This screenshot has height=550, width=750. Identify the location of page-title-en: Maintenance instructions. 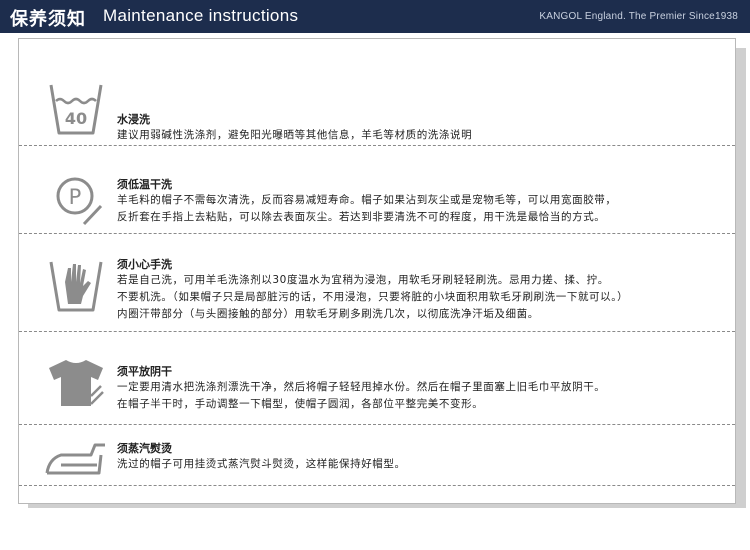
(201, 15).